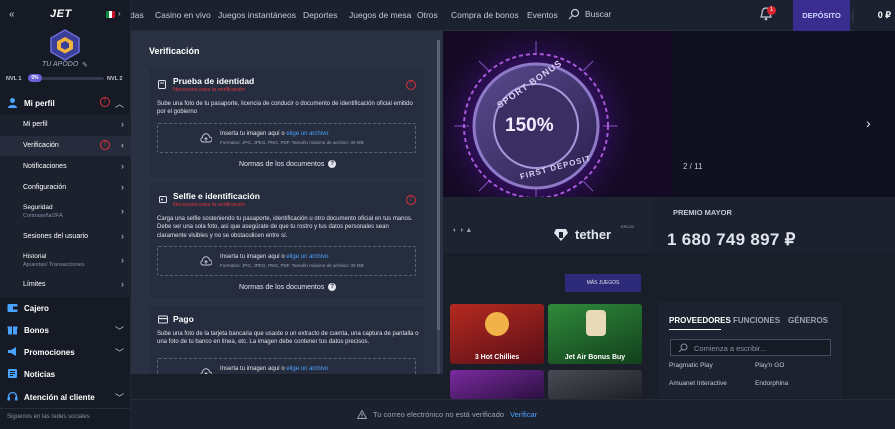 The width and height of the screenshot is (895, 429). Describe the element at coordinates (65, 374) in the screenshot. I see `sidebar-item-news: Noticias` at that location.